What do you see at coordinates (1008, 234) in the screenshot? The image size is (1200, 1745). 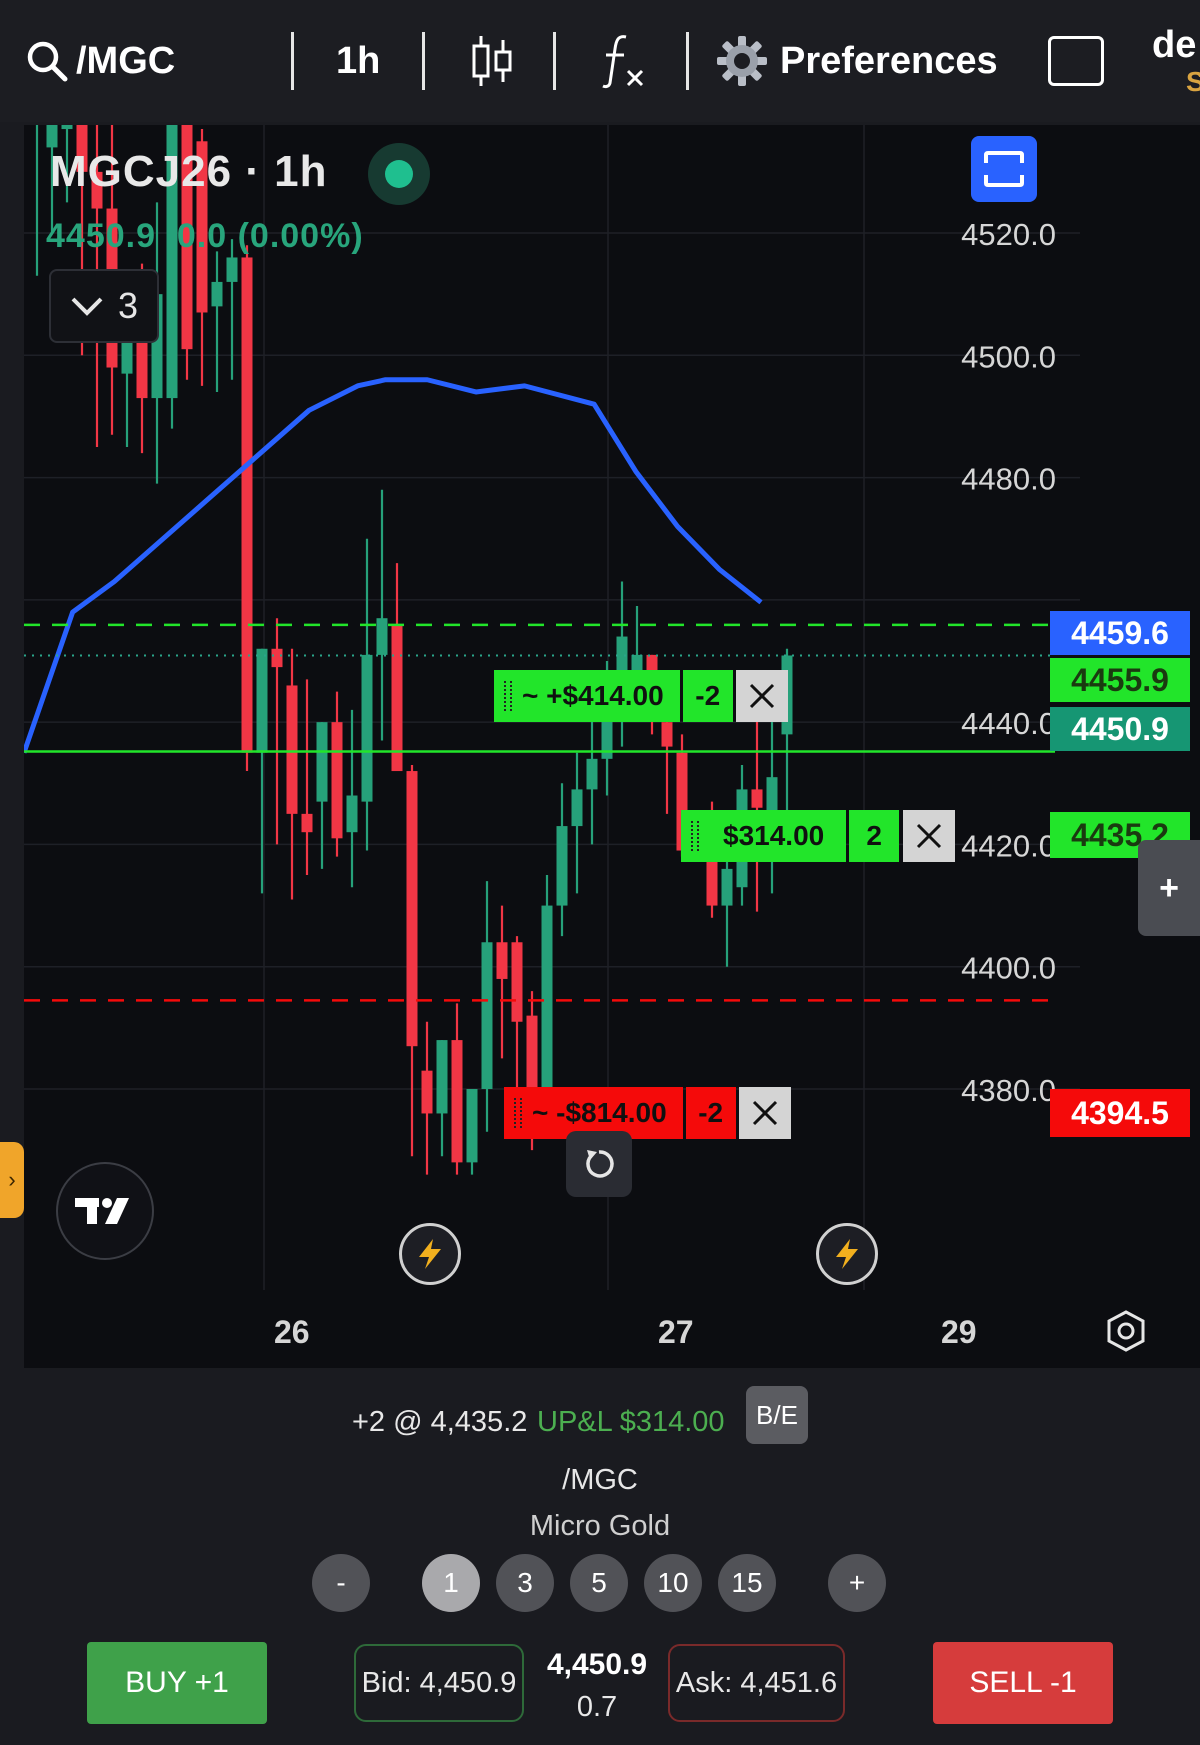 I see `price-axis-label: 4520.0` at bounding box center [1008, 234].